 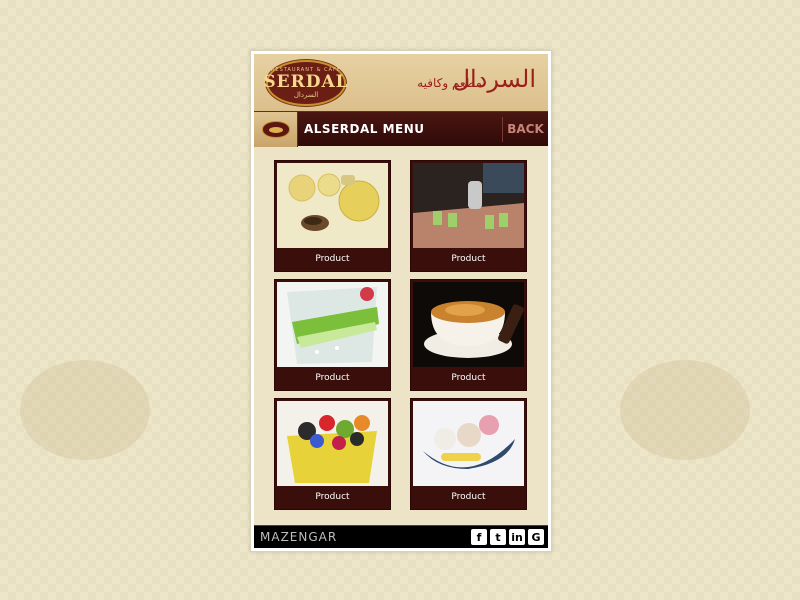 What do you see at coordinates (468, 443) in the screenshot?
I see `ice-cream-image` at bounding box center [468, 443].